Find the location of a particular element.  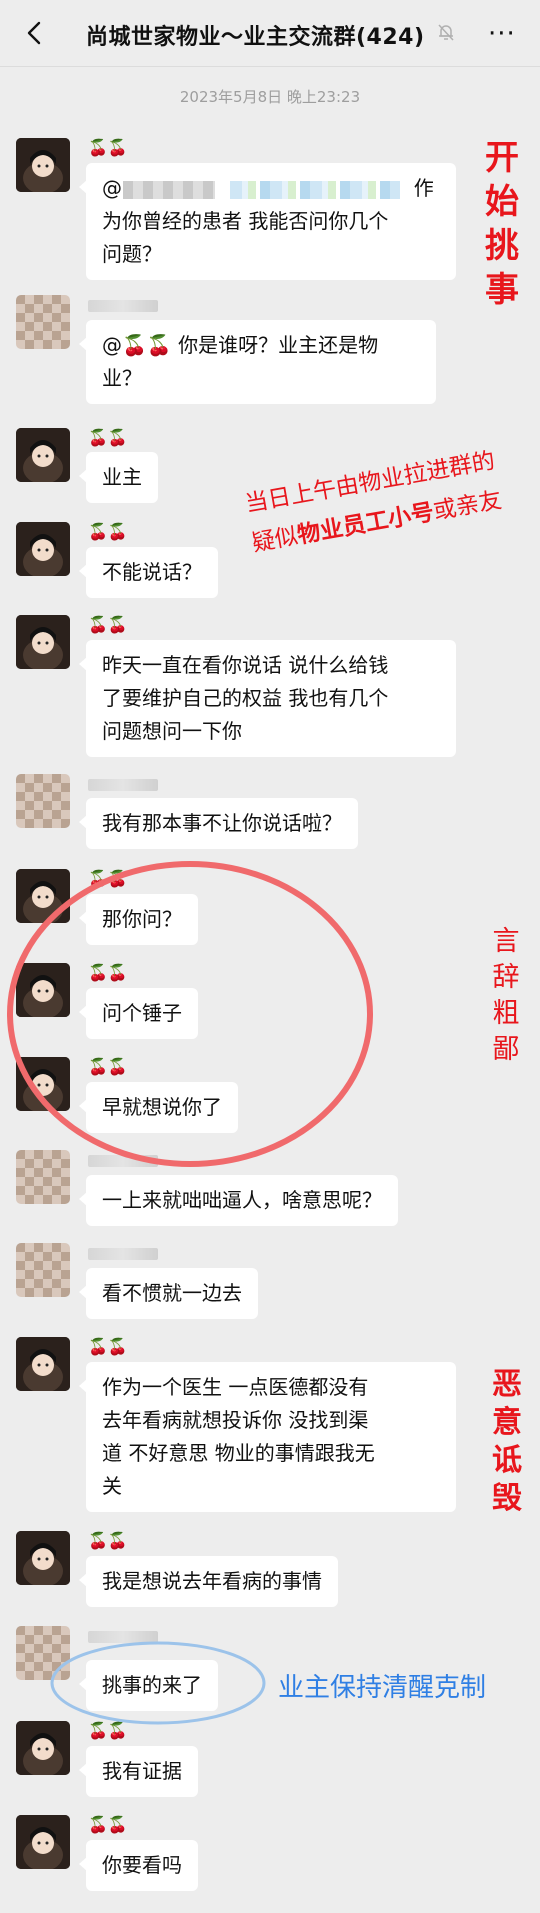

message-bubble: 挑事的来了 is located at coordinates (148, 1685).